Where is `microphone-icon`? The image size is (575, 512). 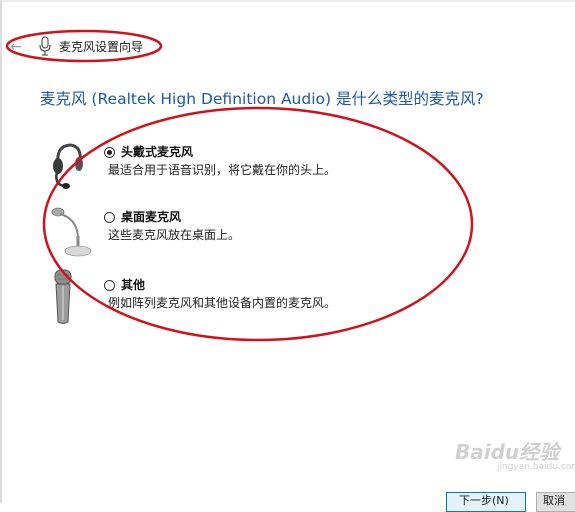 microphone-icon is located at coordinates (45, 46).